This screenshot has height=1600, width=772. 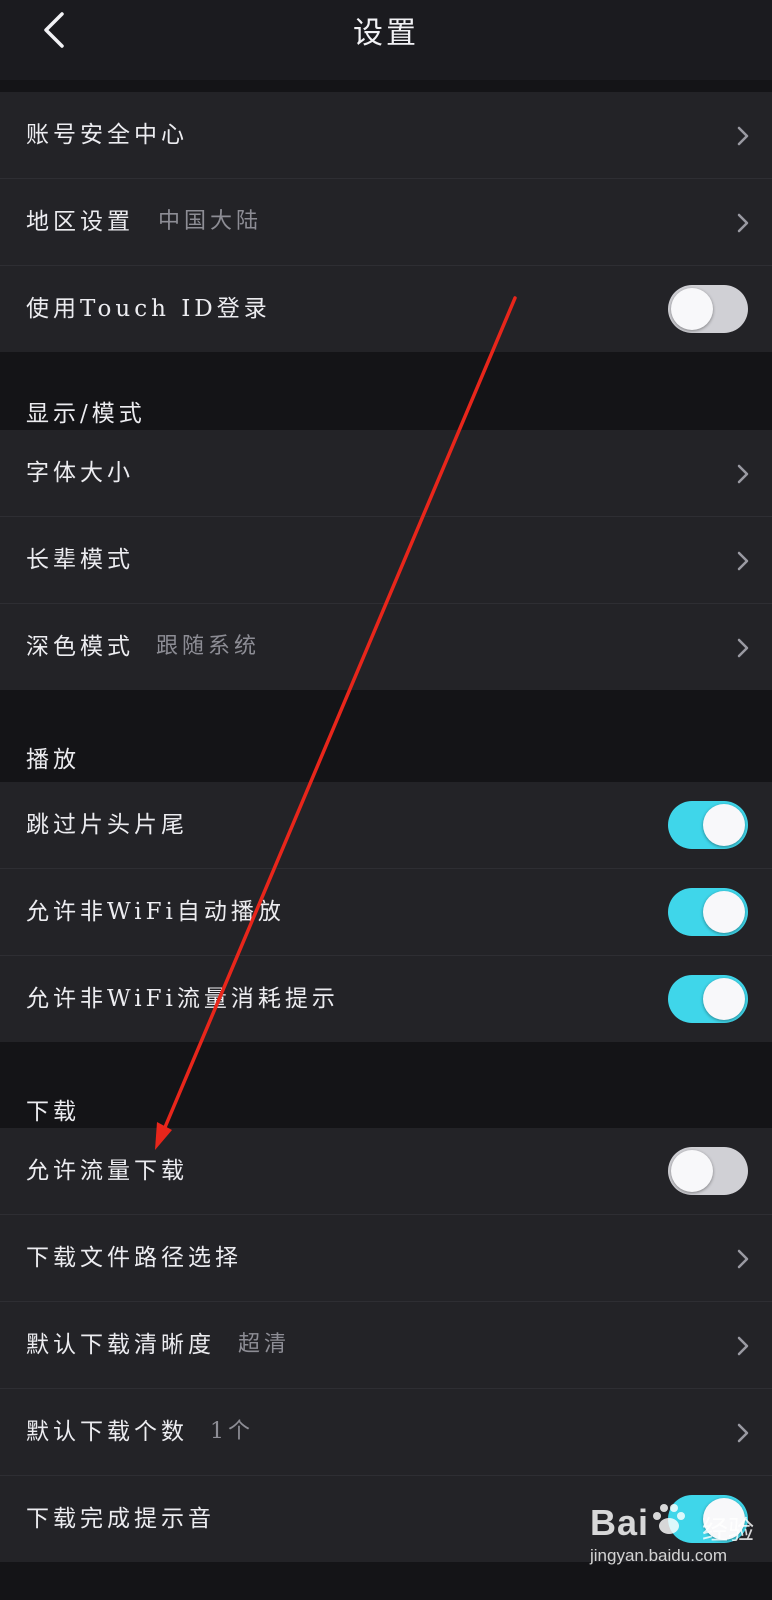 What do you see at coordinates (386, 1171) in the screenshot?
I see `allow-cellular-download-row: 允许流量下载` at bounding box center [386, 1171].